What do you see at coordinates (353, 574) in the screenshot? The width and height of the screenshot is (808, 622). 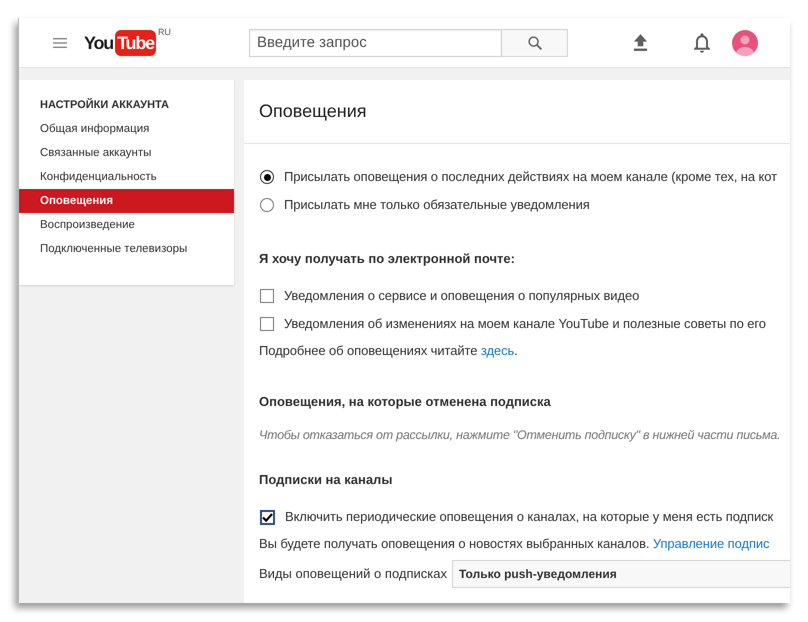 I see `field-label: Виды оповещений о подписках` at bounding box center [353, 574].